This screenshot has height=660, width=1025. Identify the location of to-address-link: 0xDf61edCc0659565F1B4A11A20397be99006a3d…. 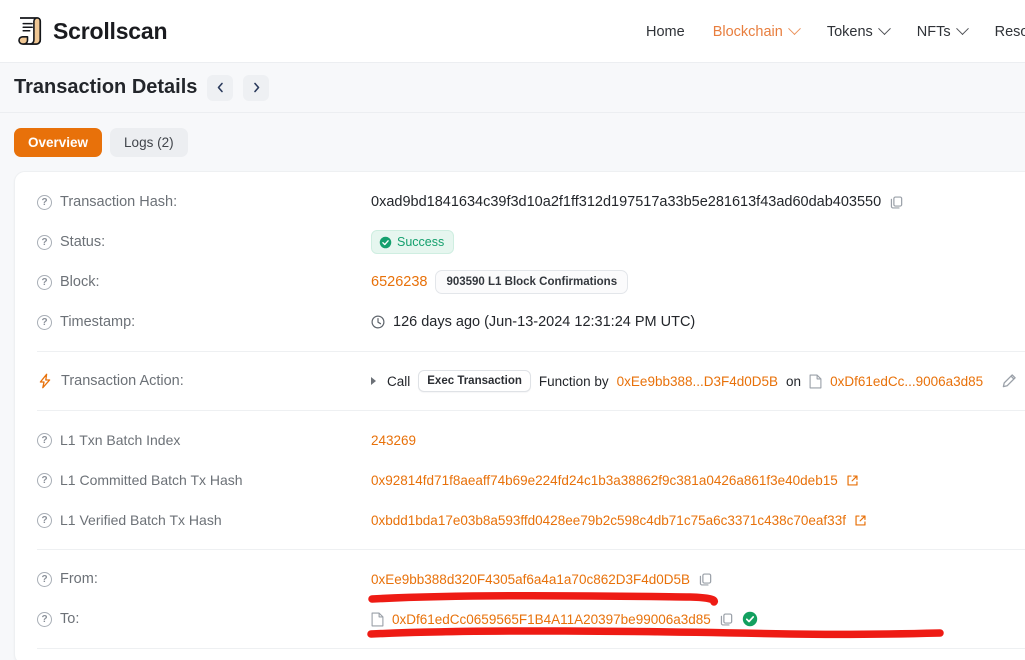
(551, 619).